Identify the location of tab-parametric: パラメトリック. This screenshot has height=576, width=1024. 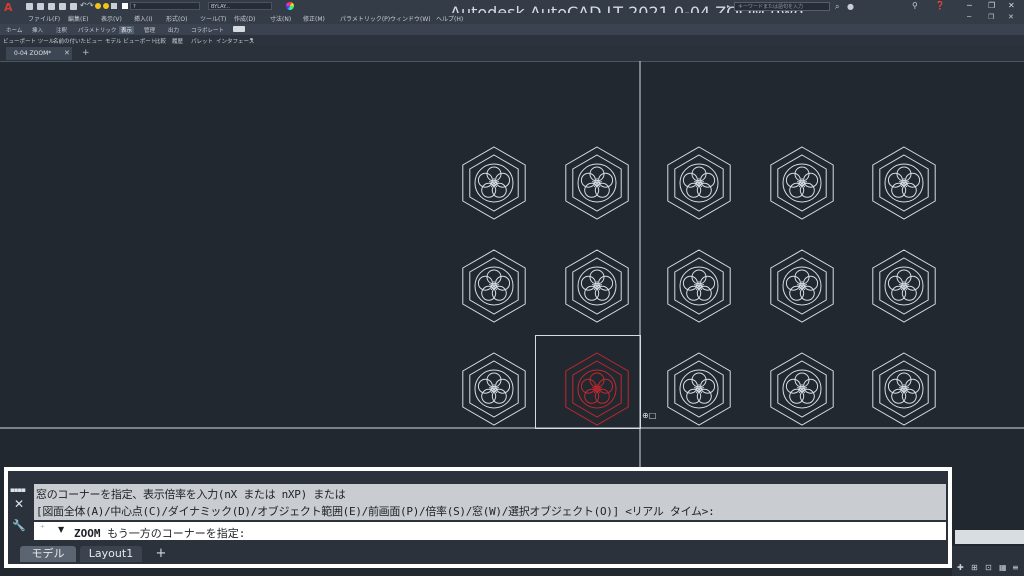
(97, 30).